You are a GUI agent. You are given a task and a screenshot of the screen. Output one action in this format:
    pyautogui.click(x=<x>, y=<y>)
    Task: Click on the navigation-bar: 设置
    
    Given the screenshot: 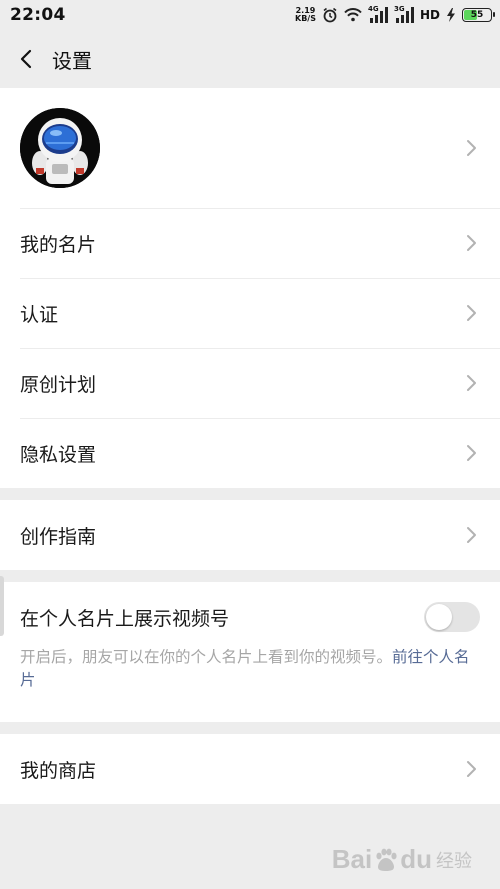 What is the action you would take?
    pyautogui.click(x=250, y=59)
    